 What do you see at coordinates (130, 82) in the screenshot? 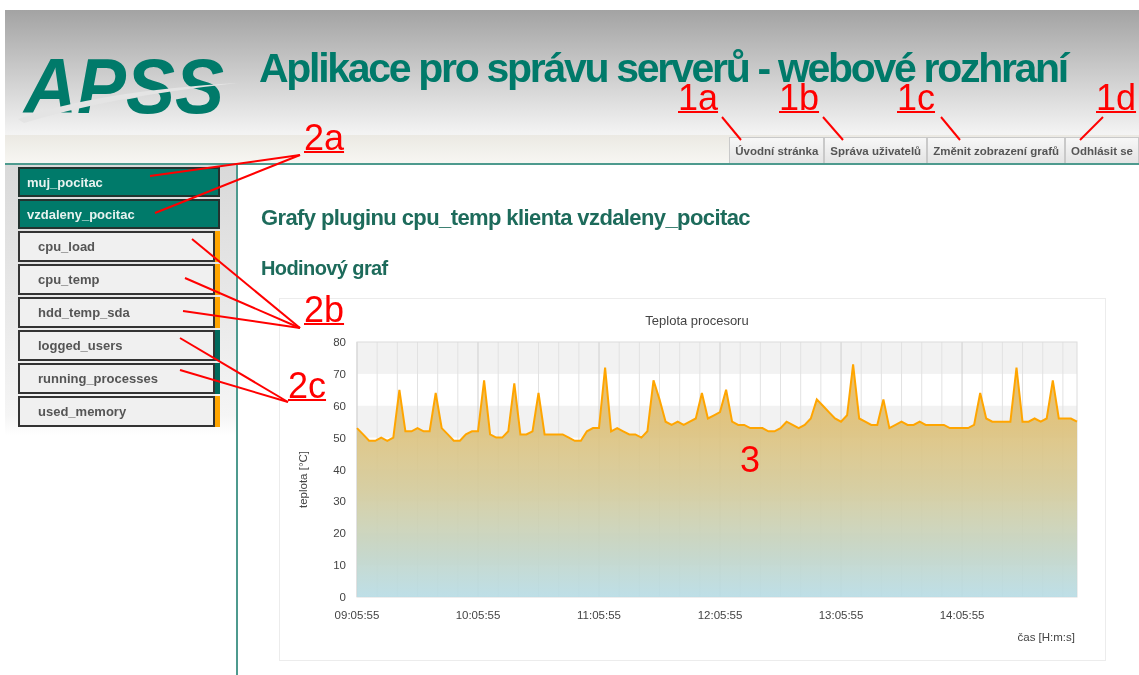
I see `logo-text: APSS` at bounding box center [130, 82].